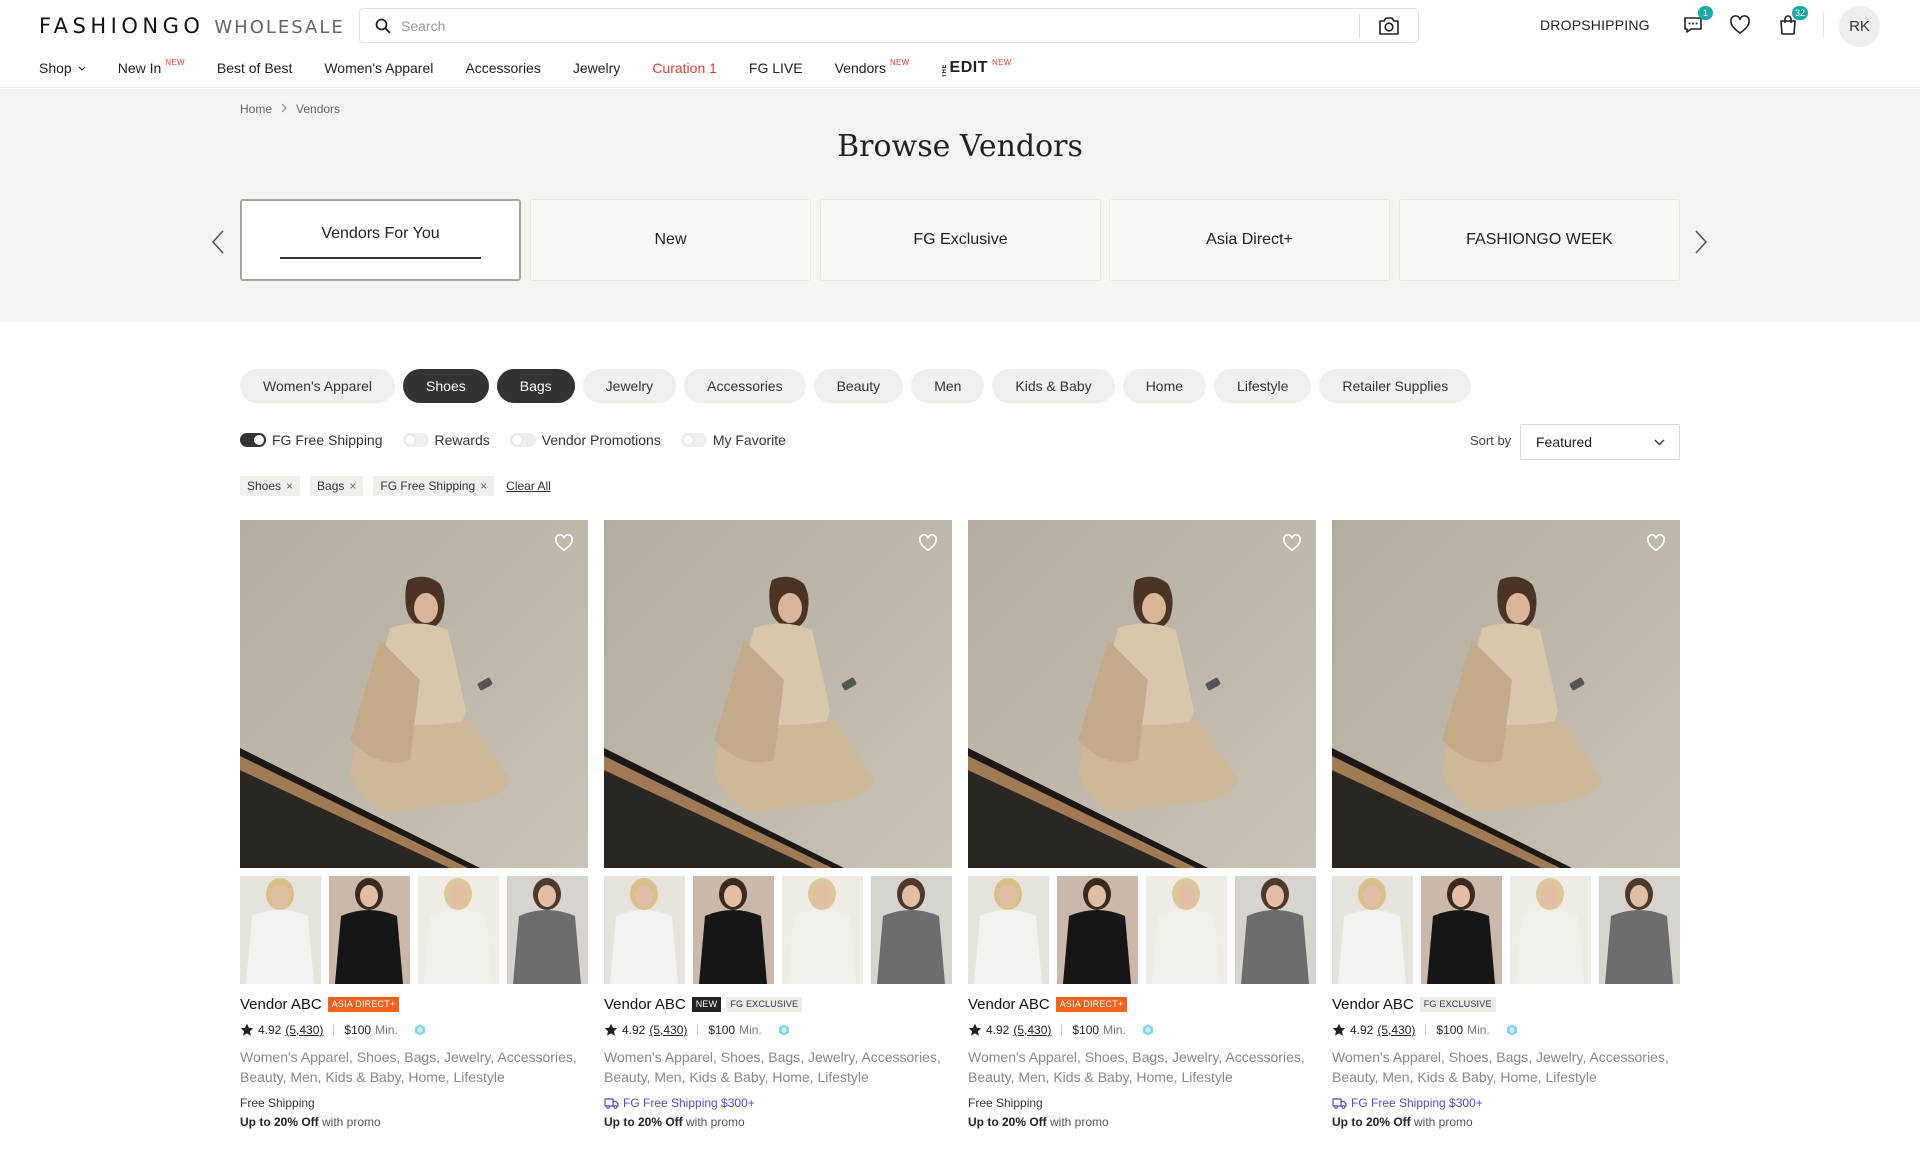 This screenshot has height=1153, width=1920. What do you see at coordinates (378, 68) in the screenshot?
I see `nav-item-women-s-apparel: Women's Apparel` at bounding box center [378, 68].